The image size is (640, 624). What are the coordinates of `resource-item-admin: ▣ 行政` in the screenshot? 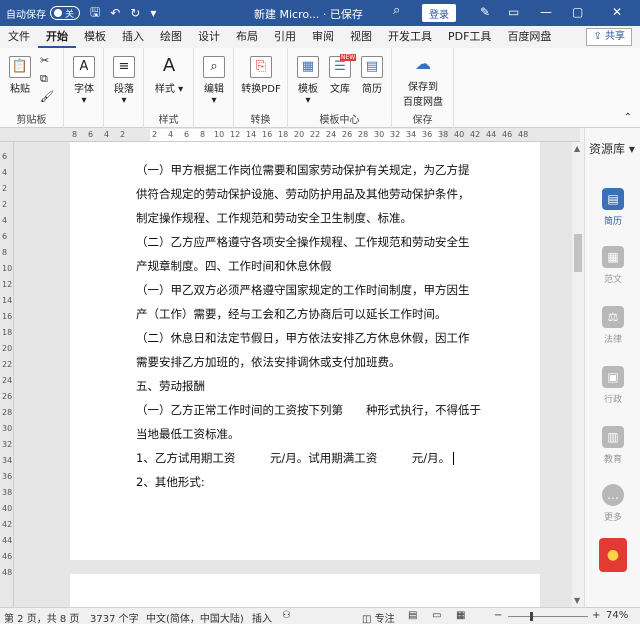 It's located at (612, 385).